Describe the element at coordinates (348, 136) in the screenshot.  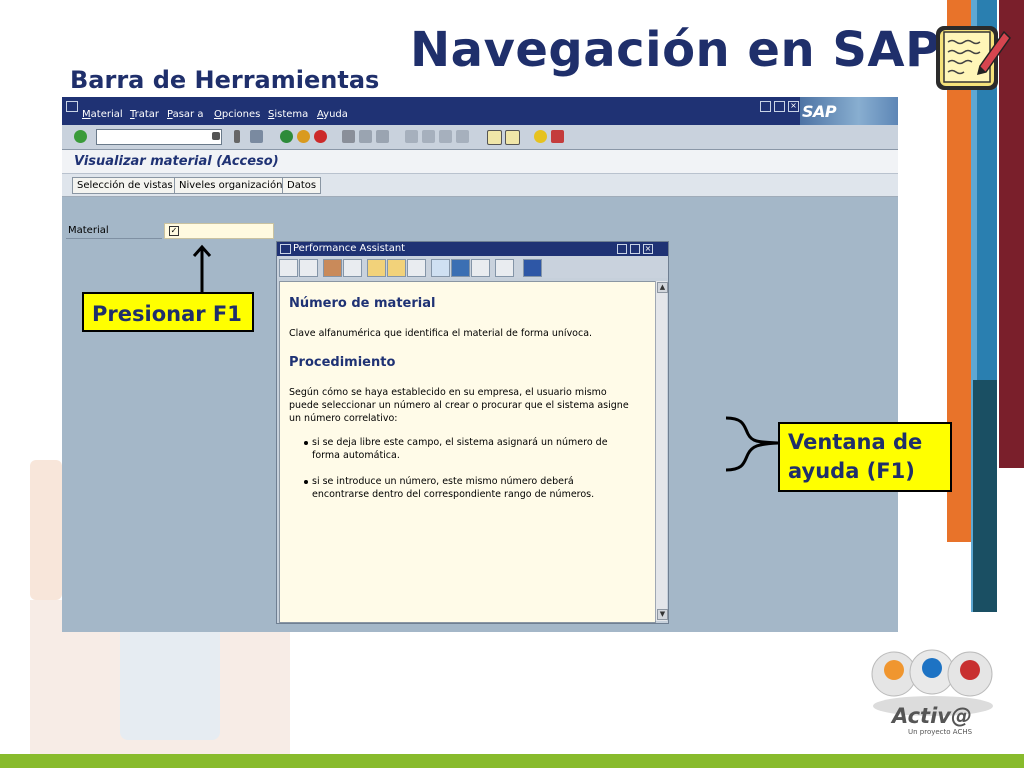
I see `print-icon` at that location.